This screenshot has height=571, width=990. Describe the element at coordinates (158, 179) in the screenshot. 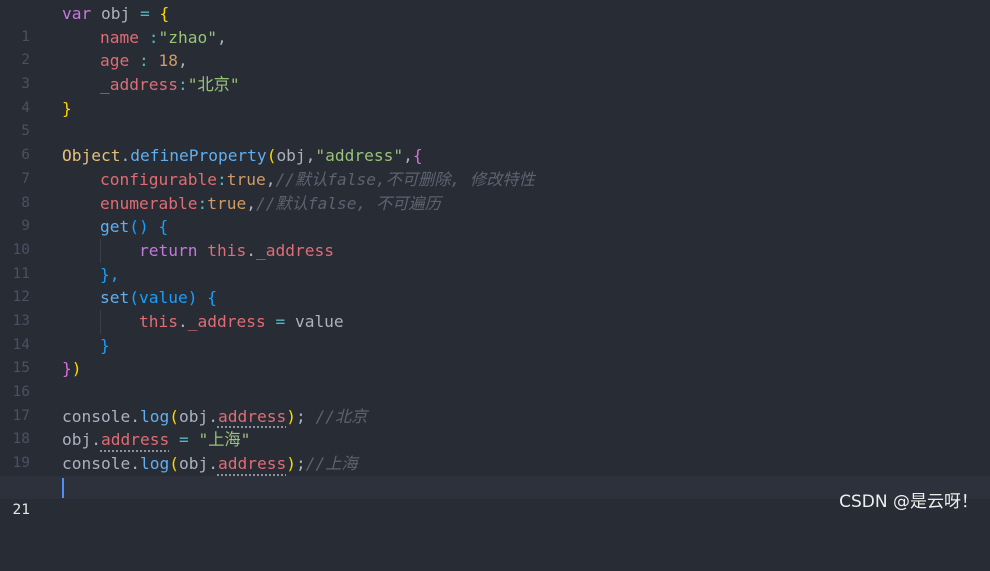

I see `token-property: configurable` at that location.